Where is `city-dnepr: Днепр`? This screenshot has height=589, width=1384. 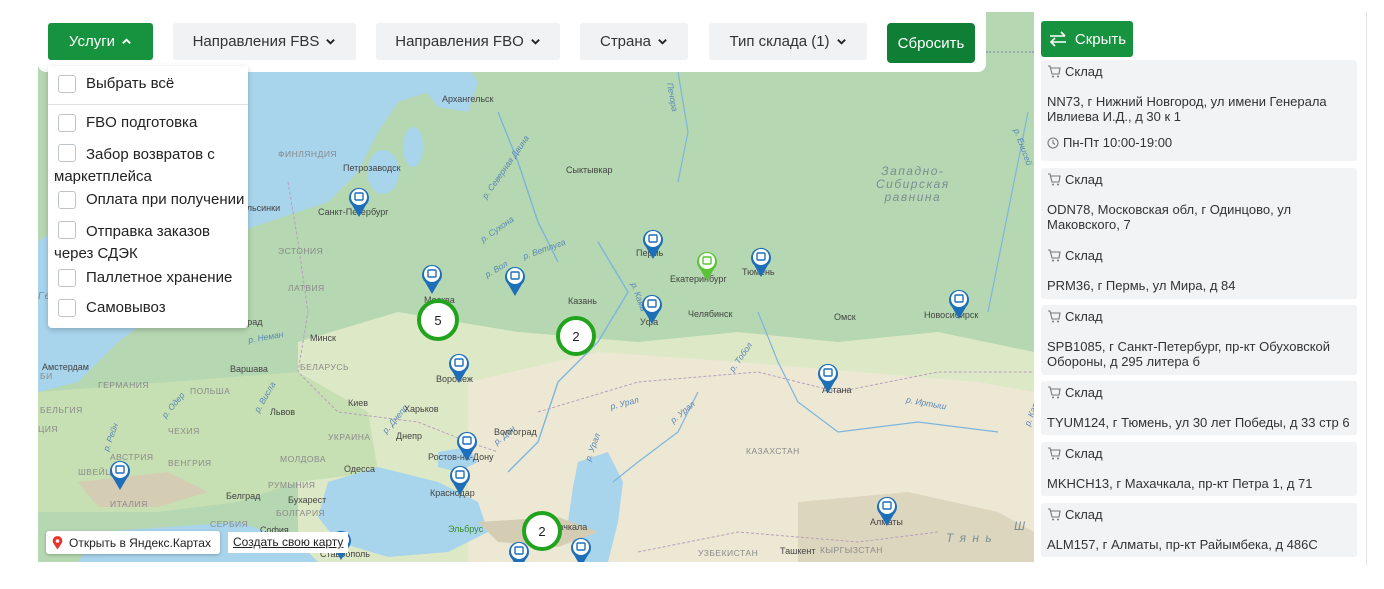
city-dnepr: Днепр is located at coordinates (409, 436).